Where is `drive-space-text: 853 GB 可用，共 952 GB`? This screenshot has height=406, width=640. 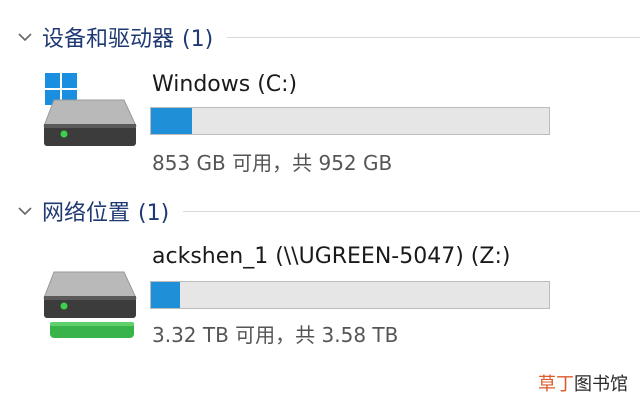 drive-space-text: 853 GB 可用，共 952 GB is located at coordinates (272, 163).